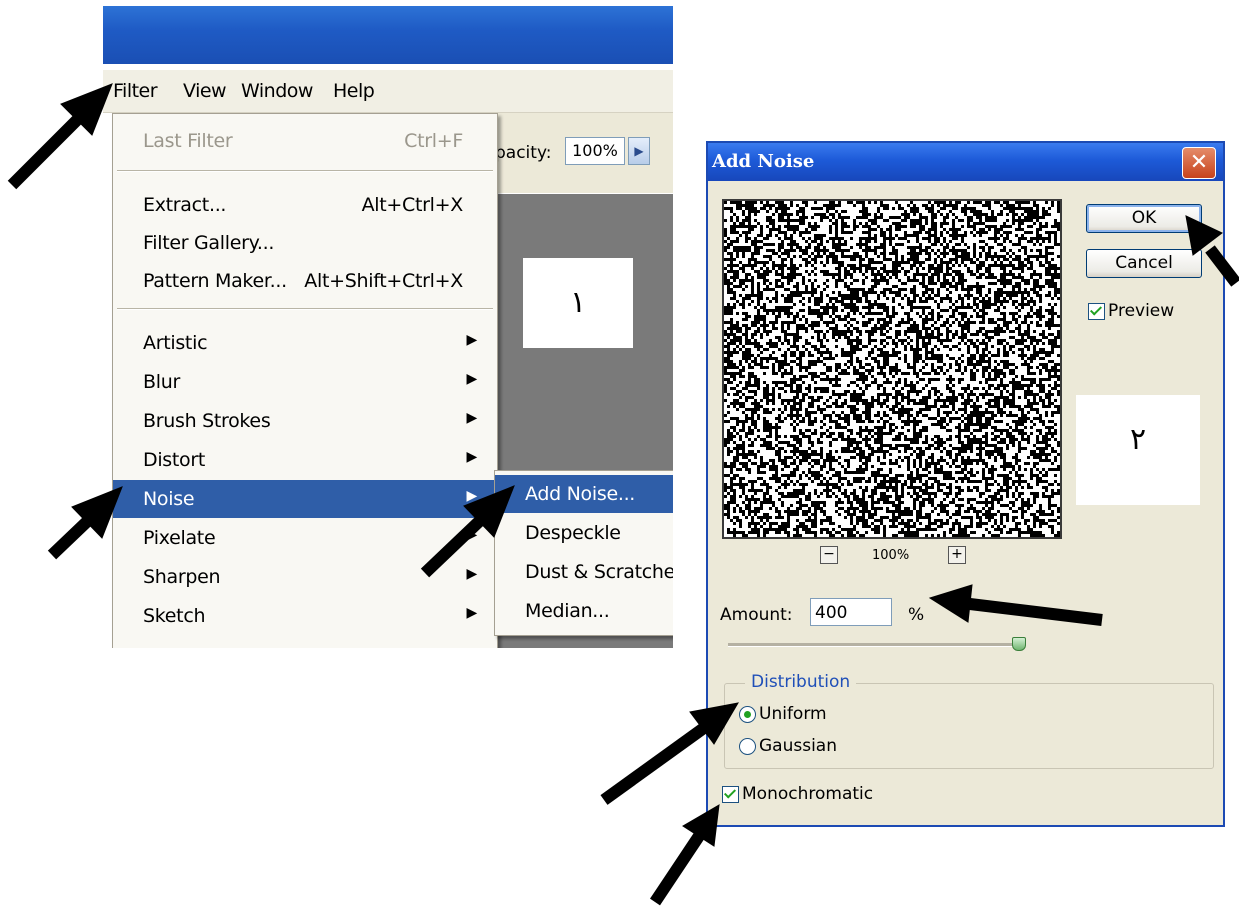 The height and width of the screenshot is (913, 1239). Describe the element at coordinates (873, 645) in the screenshot. I see `amount-slider-track` at that location.